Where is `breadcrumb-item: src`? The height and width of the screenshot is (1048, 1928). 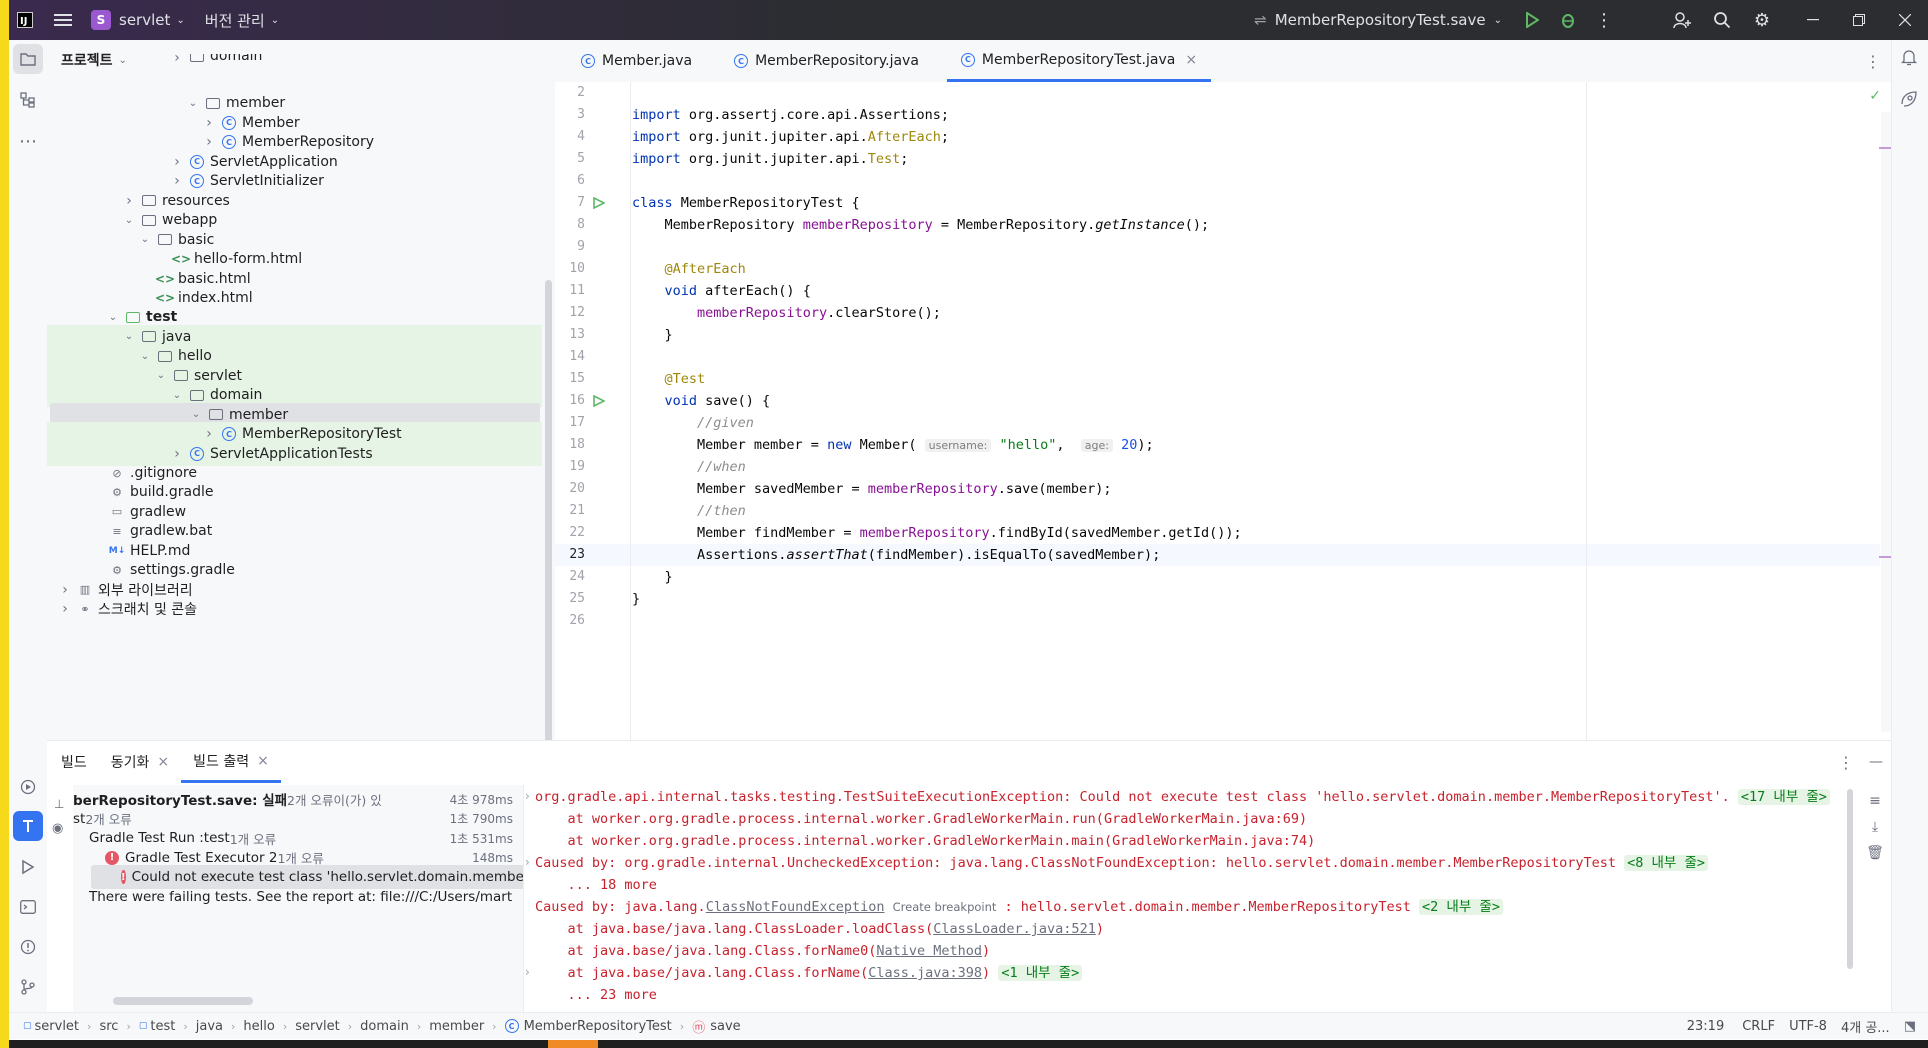
breadcrumb-item: src is located at coordinates (108, 1026).